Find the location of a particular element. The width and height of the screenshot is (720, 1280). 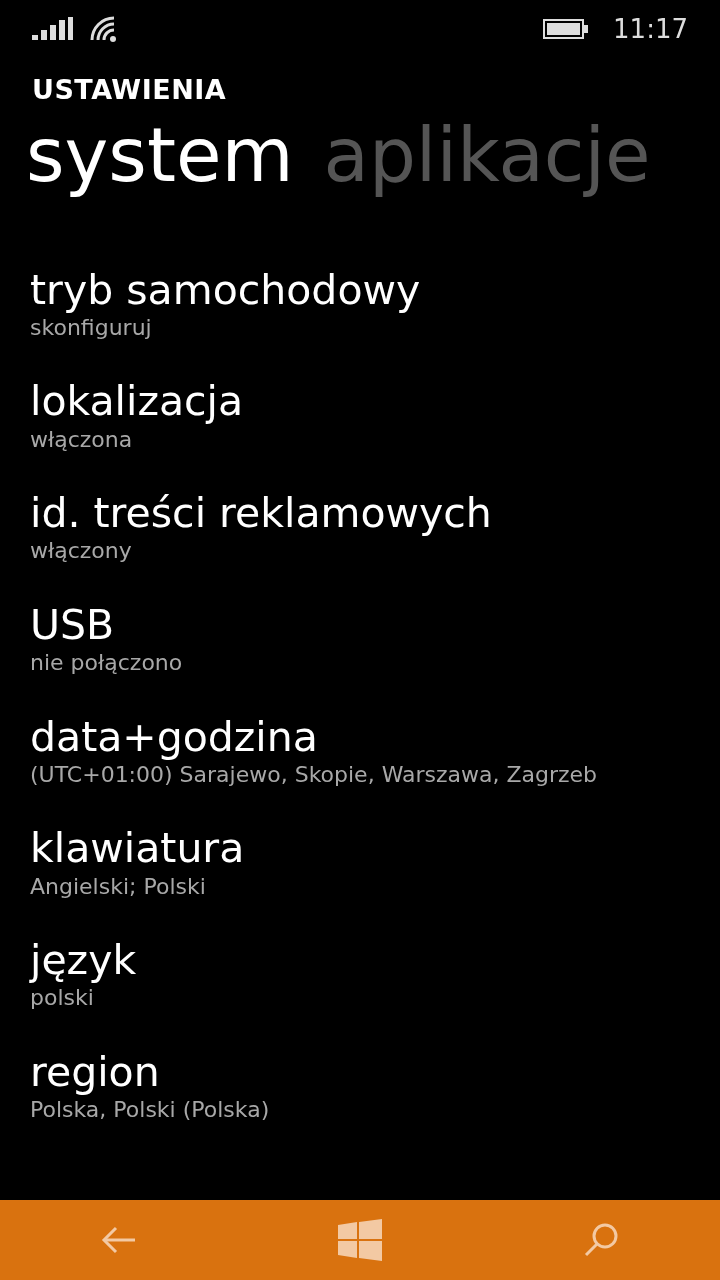

settings-item: klawiatura Angielski; Polski is located at coordinates (137, 863).